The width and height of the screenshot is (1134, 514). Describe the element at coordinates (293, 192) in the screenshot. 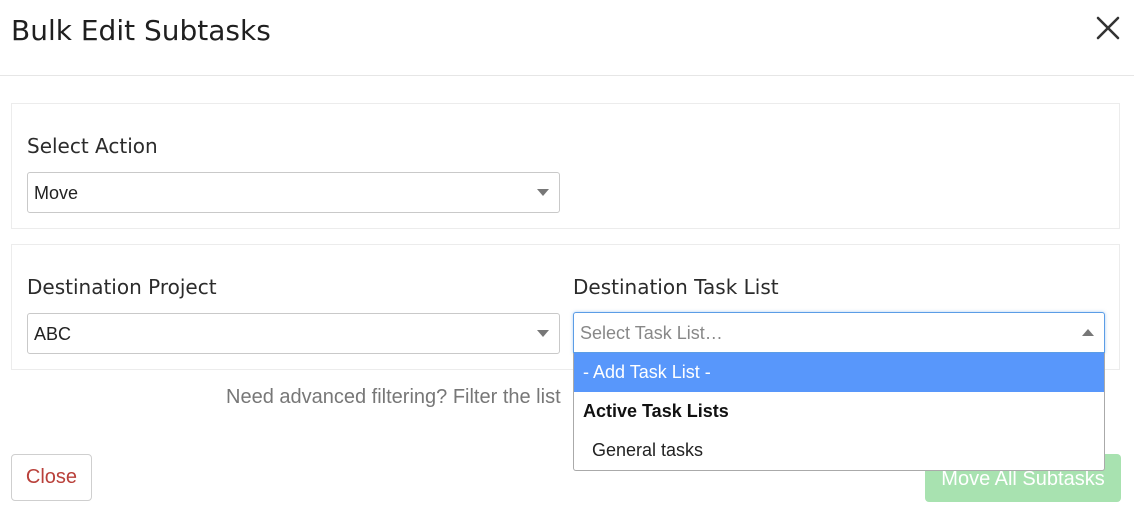

I see `action-select: Move` at that location.